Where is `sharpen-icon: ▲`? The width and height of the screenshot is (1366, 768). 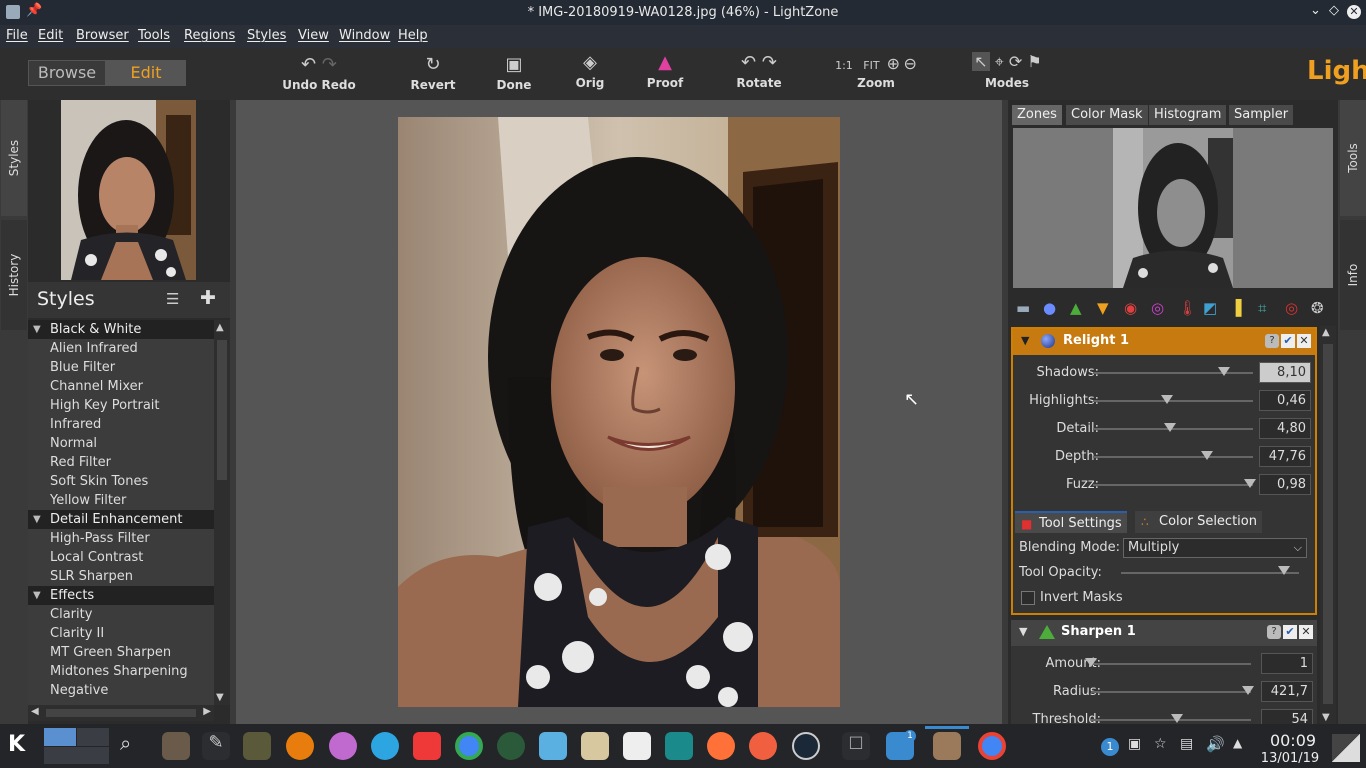
sharpen-icon: ▲ is located at coordinates (1076, 308).